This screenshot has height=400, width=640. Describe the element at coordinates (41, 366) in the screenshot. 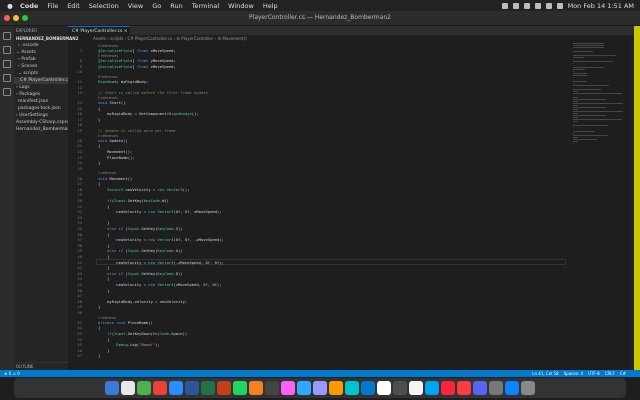

I see `outline-section: OUTLINE` at that location.